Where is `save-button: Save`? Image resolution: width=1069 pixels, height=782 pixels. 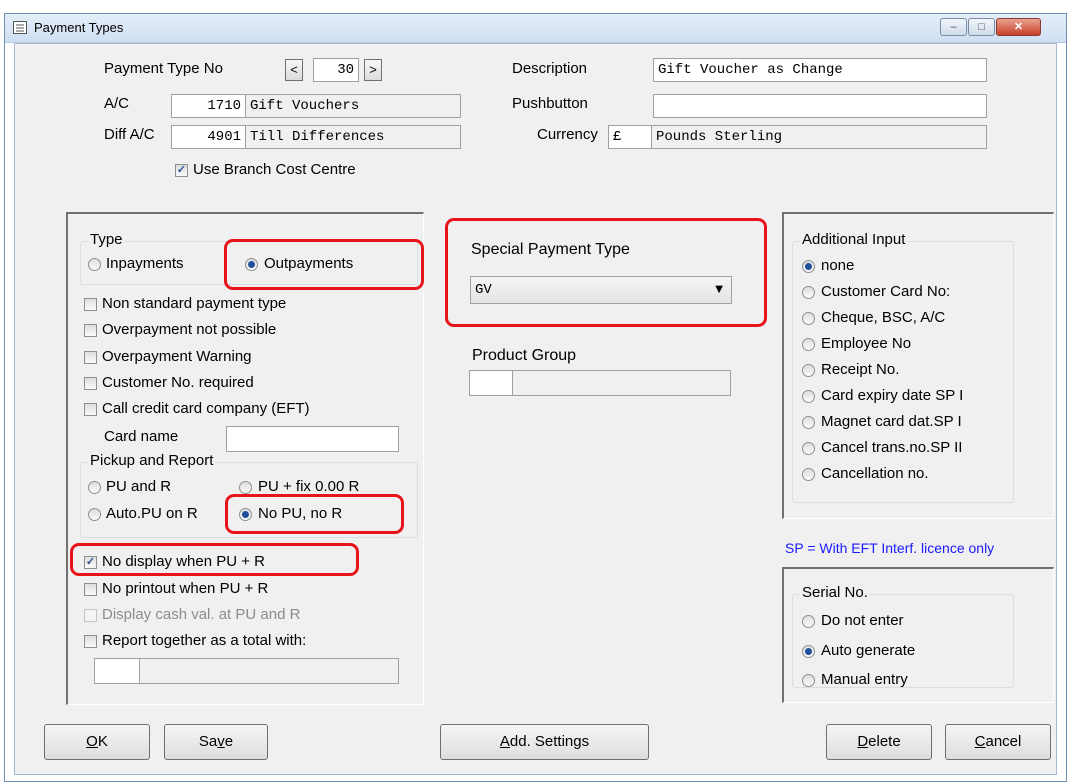 save-button: Save is located at coordinates (216, 742).